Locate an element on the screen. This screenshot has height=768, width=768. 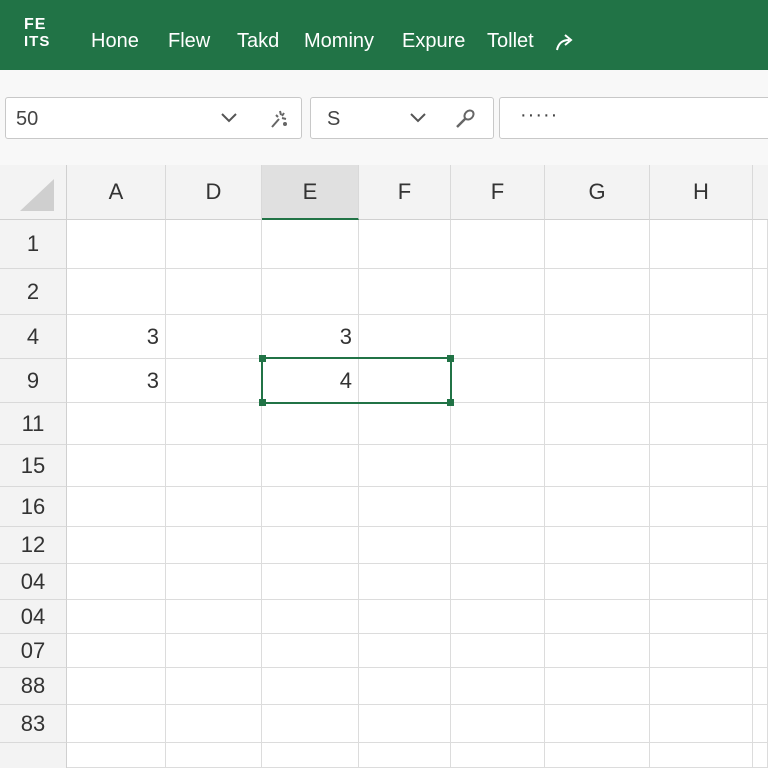
column-header-d: D is located at coordinates (214, 192).